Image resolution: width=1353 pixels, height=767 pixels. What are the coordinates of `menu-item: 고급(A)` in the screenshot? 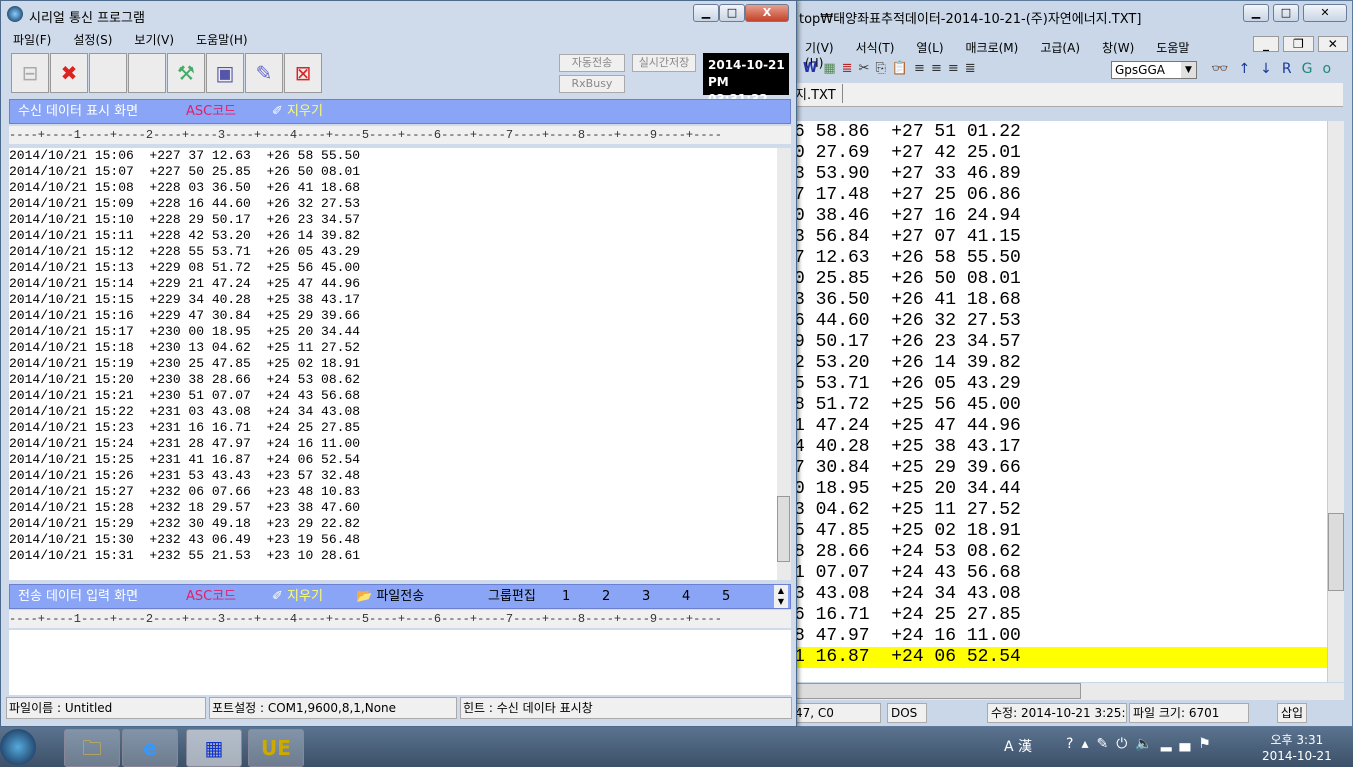 It's located at (1060, 48).